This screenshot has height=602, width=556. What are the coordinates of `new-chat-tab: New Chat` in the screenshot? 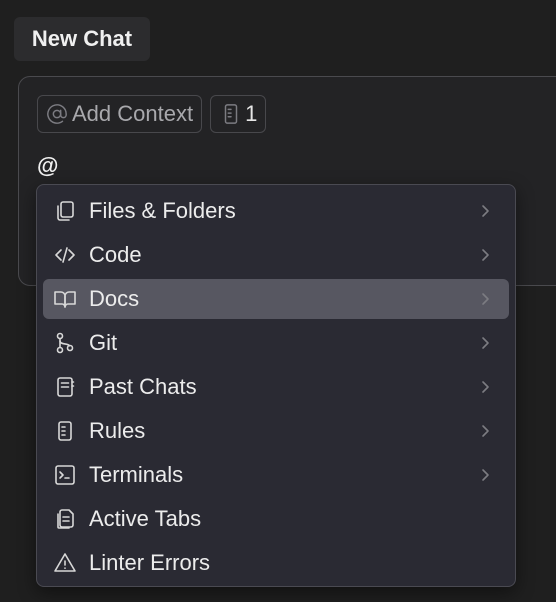 It's located at (82, 39).